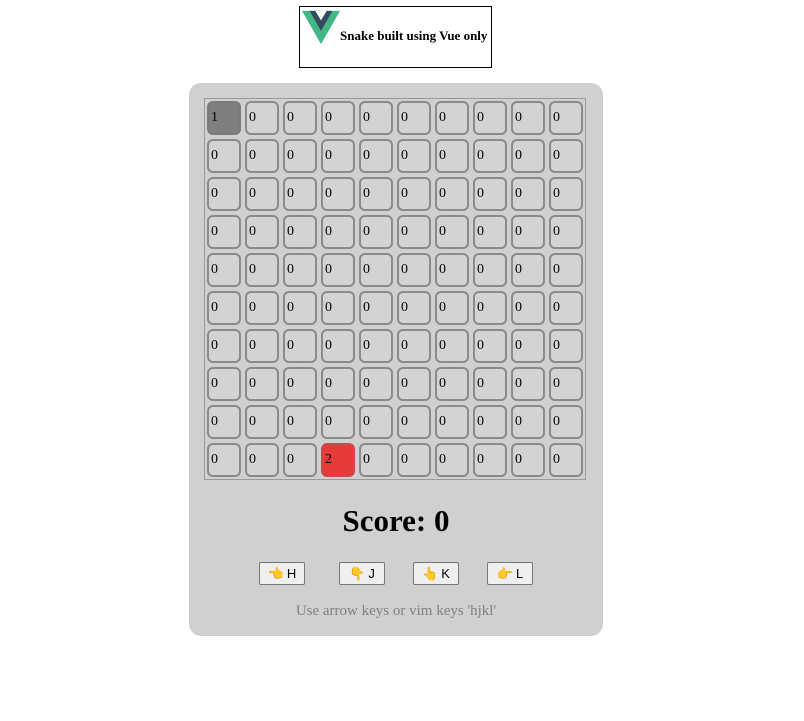 The image size is (804, 721). I want to click on button-label: J, so click(371, 573).